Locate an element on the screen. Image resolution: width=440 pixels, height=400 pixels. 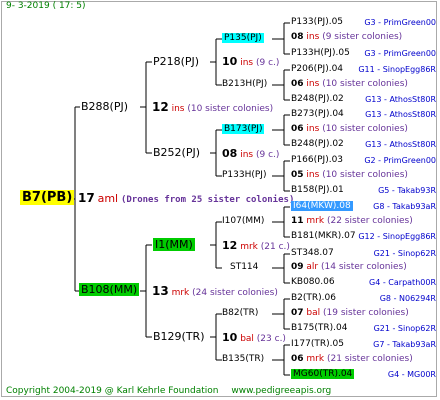
gen2-code-3: mrk is located at coordinates (249, 247).